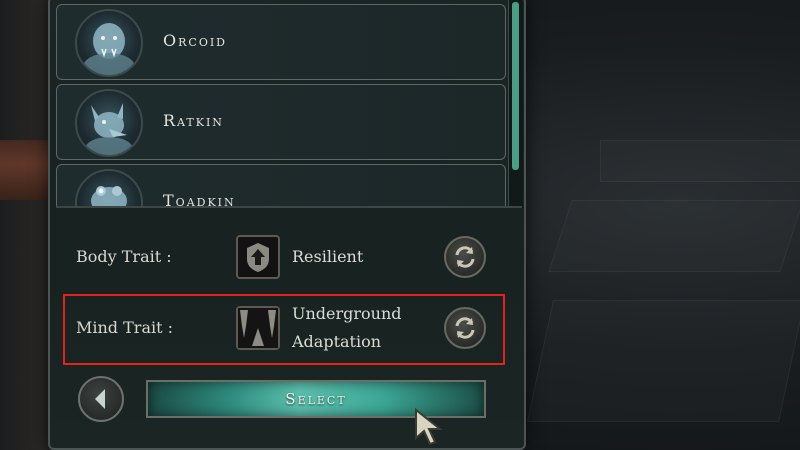 Image resolution: width=800 pixels, height=450 pixels. Describe the element at coordinates (281, 186) in the screenshot. I see `race-item-toadkin: Toadkin` at that location.